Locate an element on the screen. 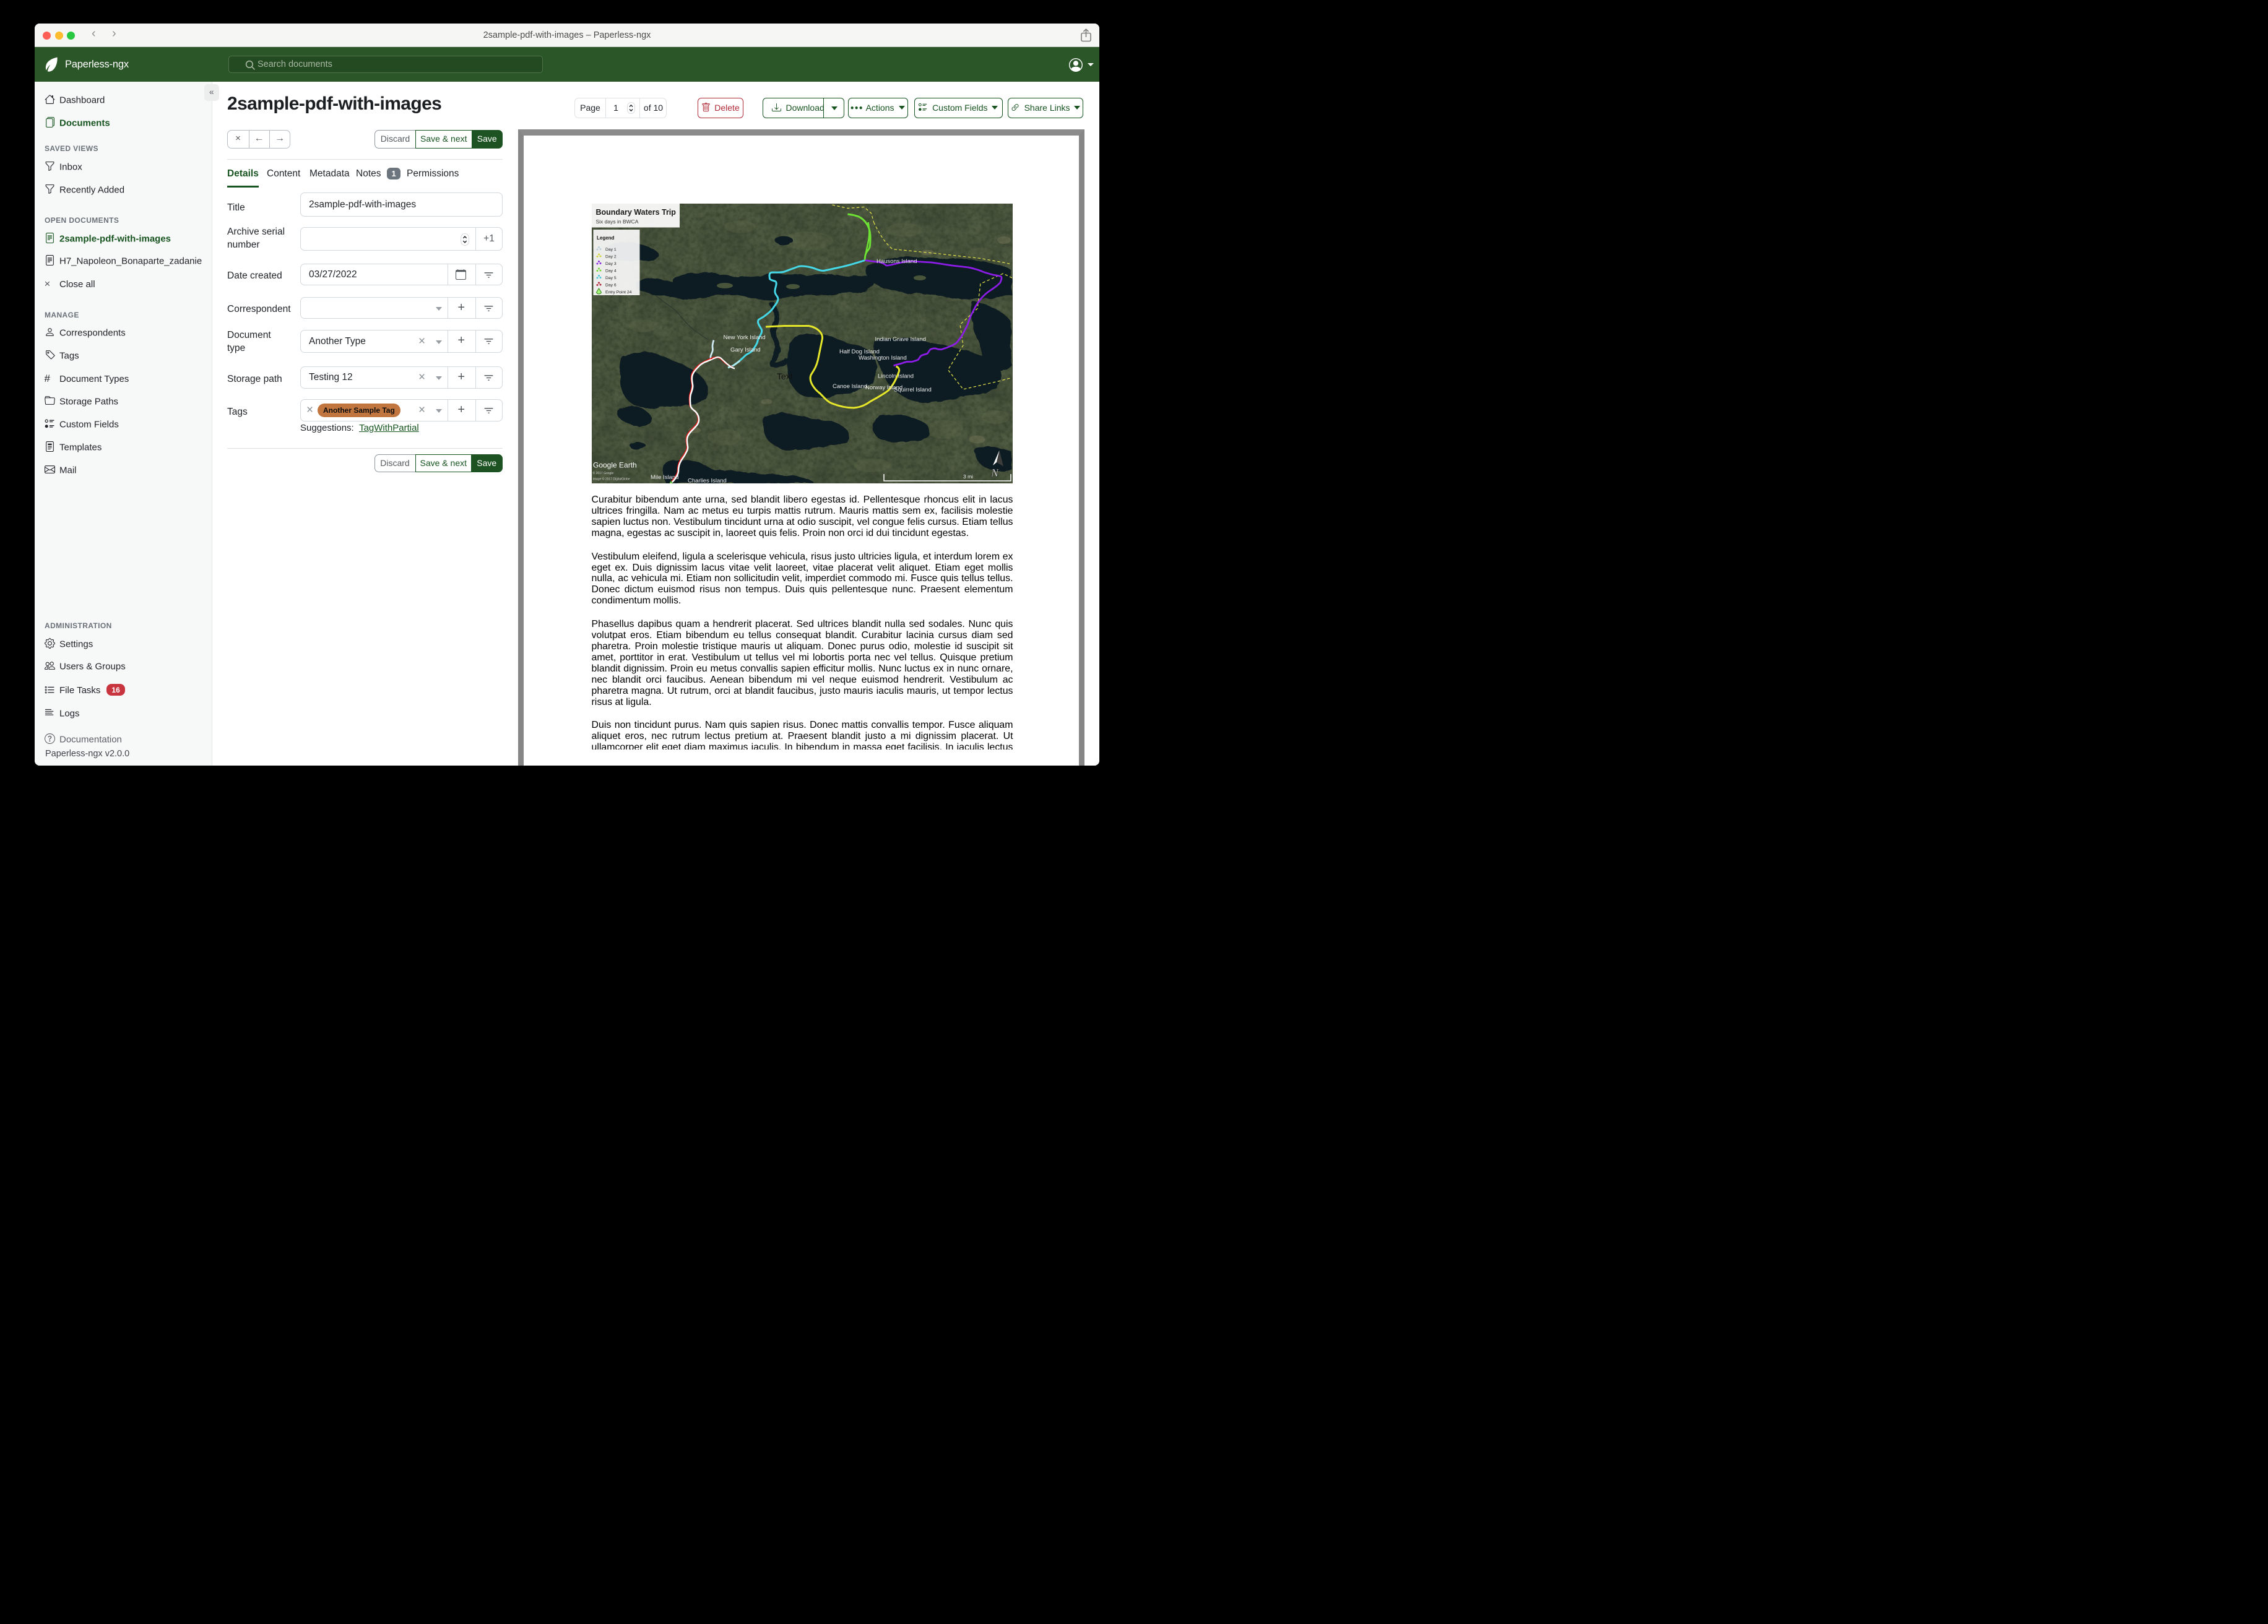 This screenshot has width=2268, height=1624. svg-text: Mile Island is located at coordinates (664, 477).